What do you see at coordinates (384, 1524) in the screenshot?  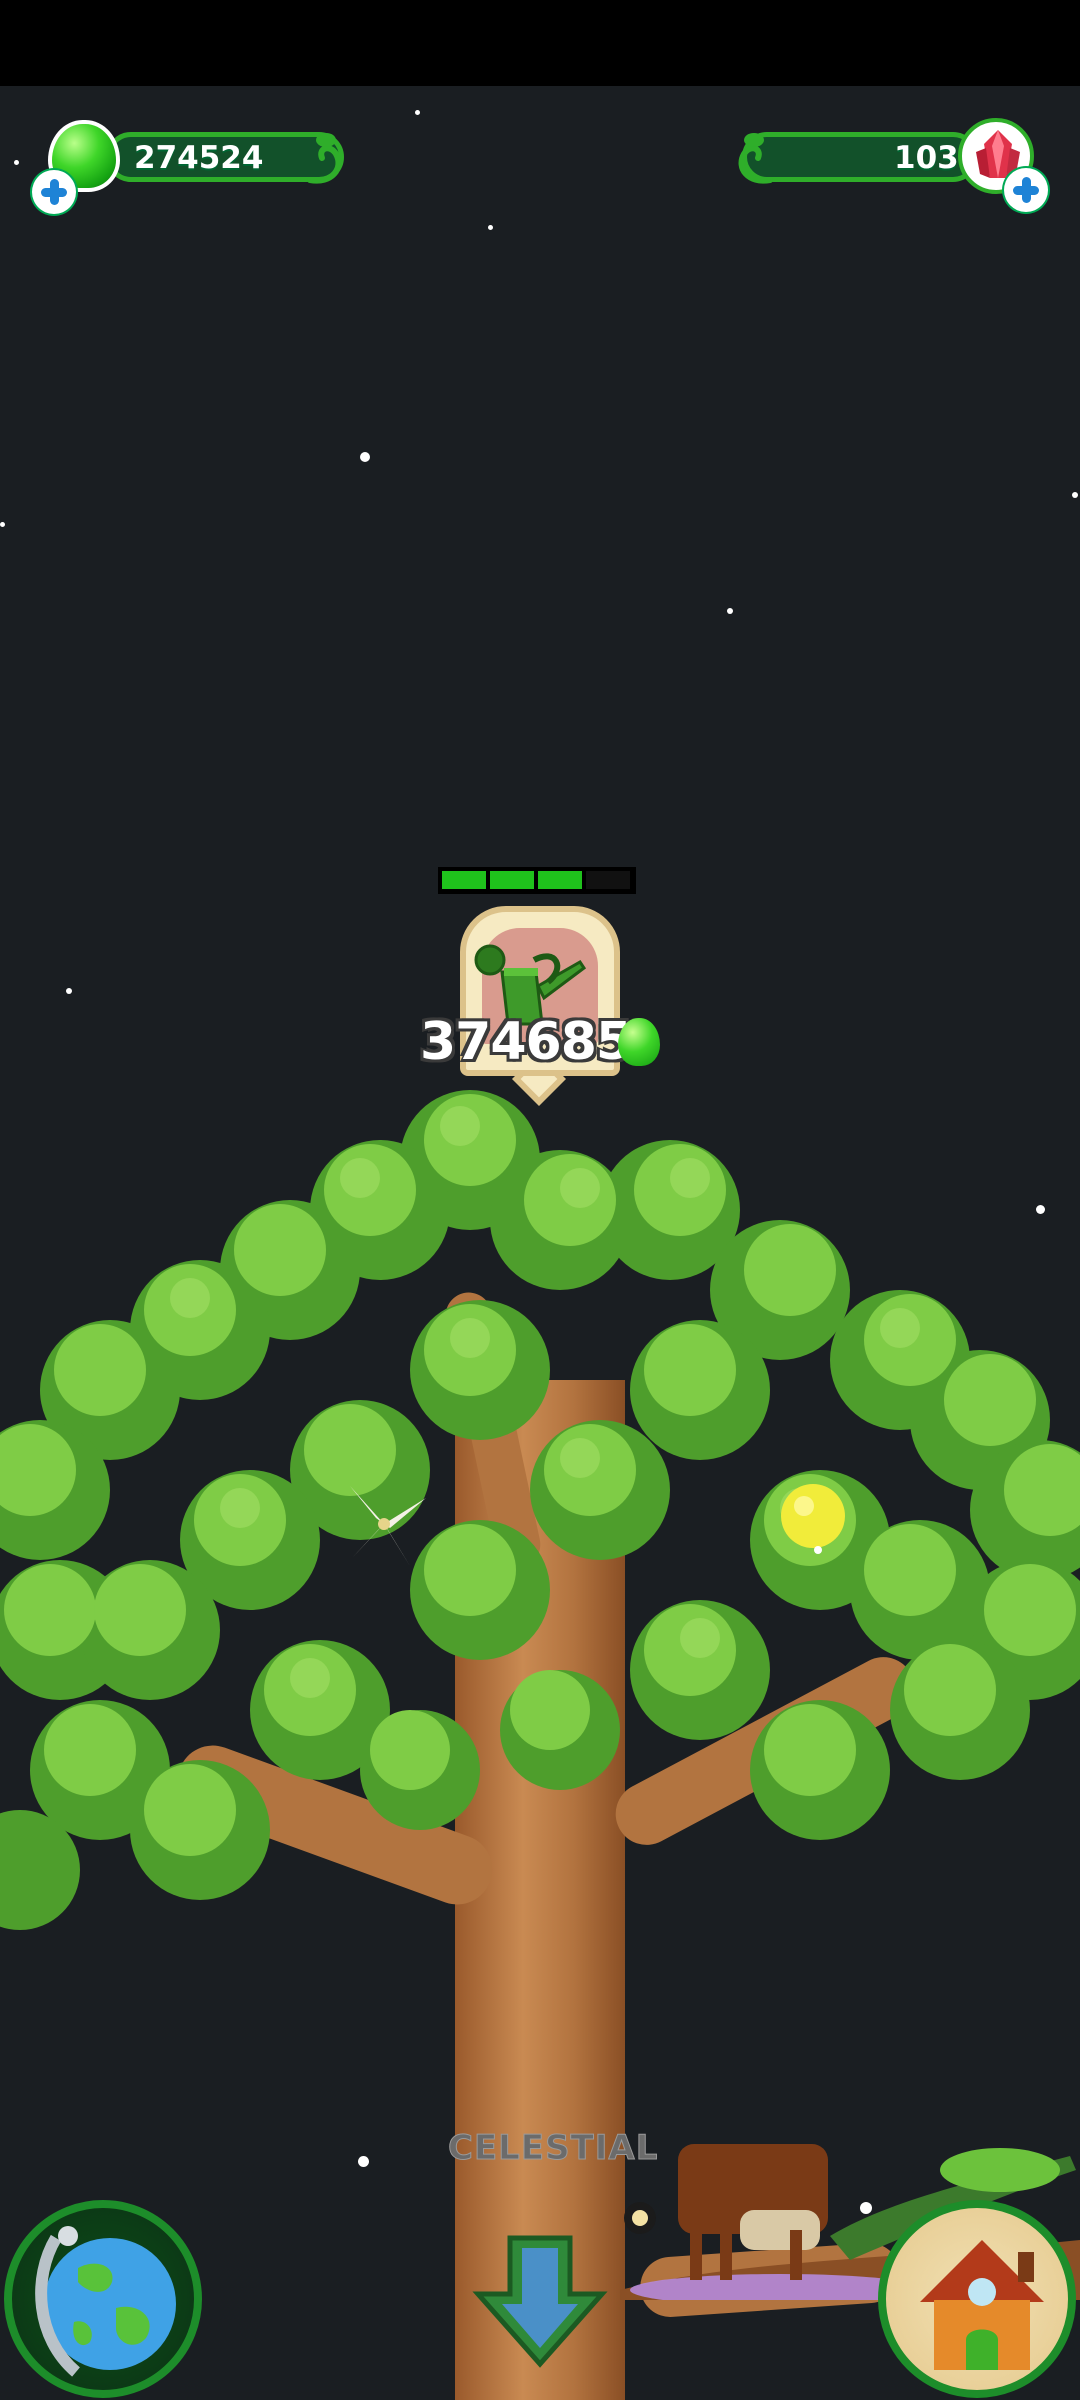 I see `white-lily-icon` at bounding box center [384, 1524].